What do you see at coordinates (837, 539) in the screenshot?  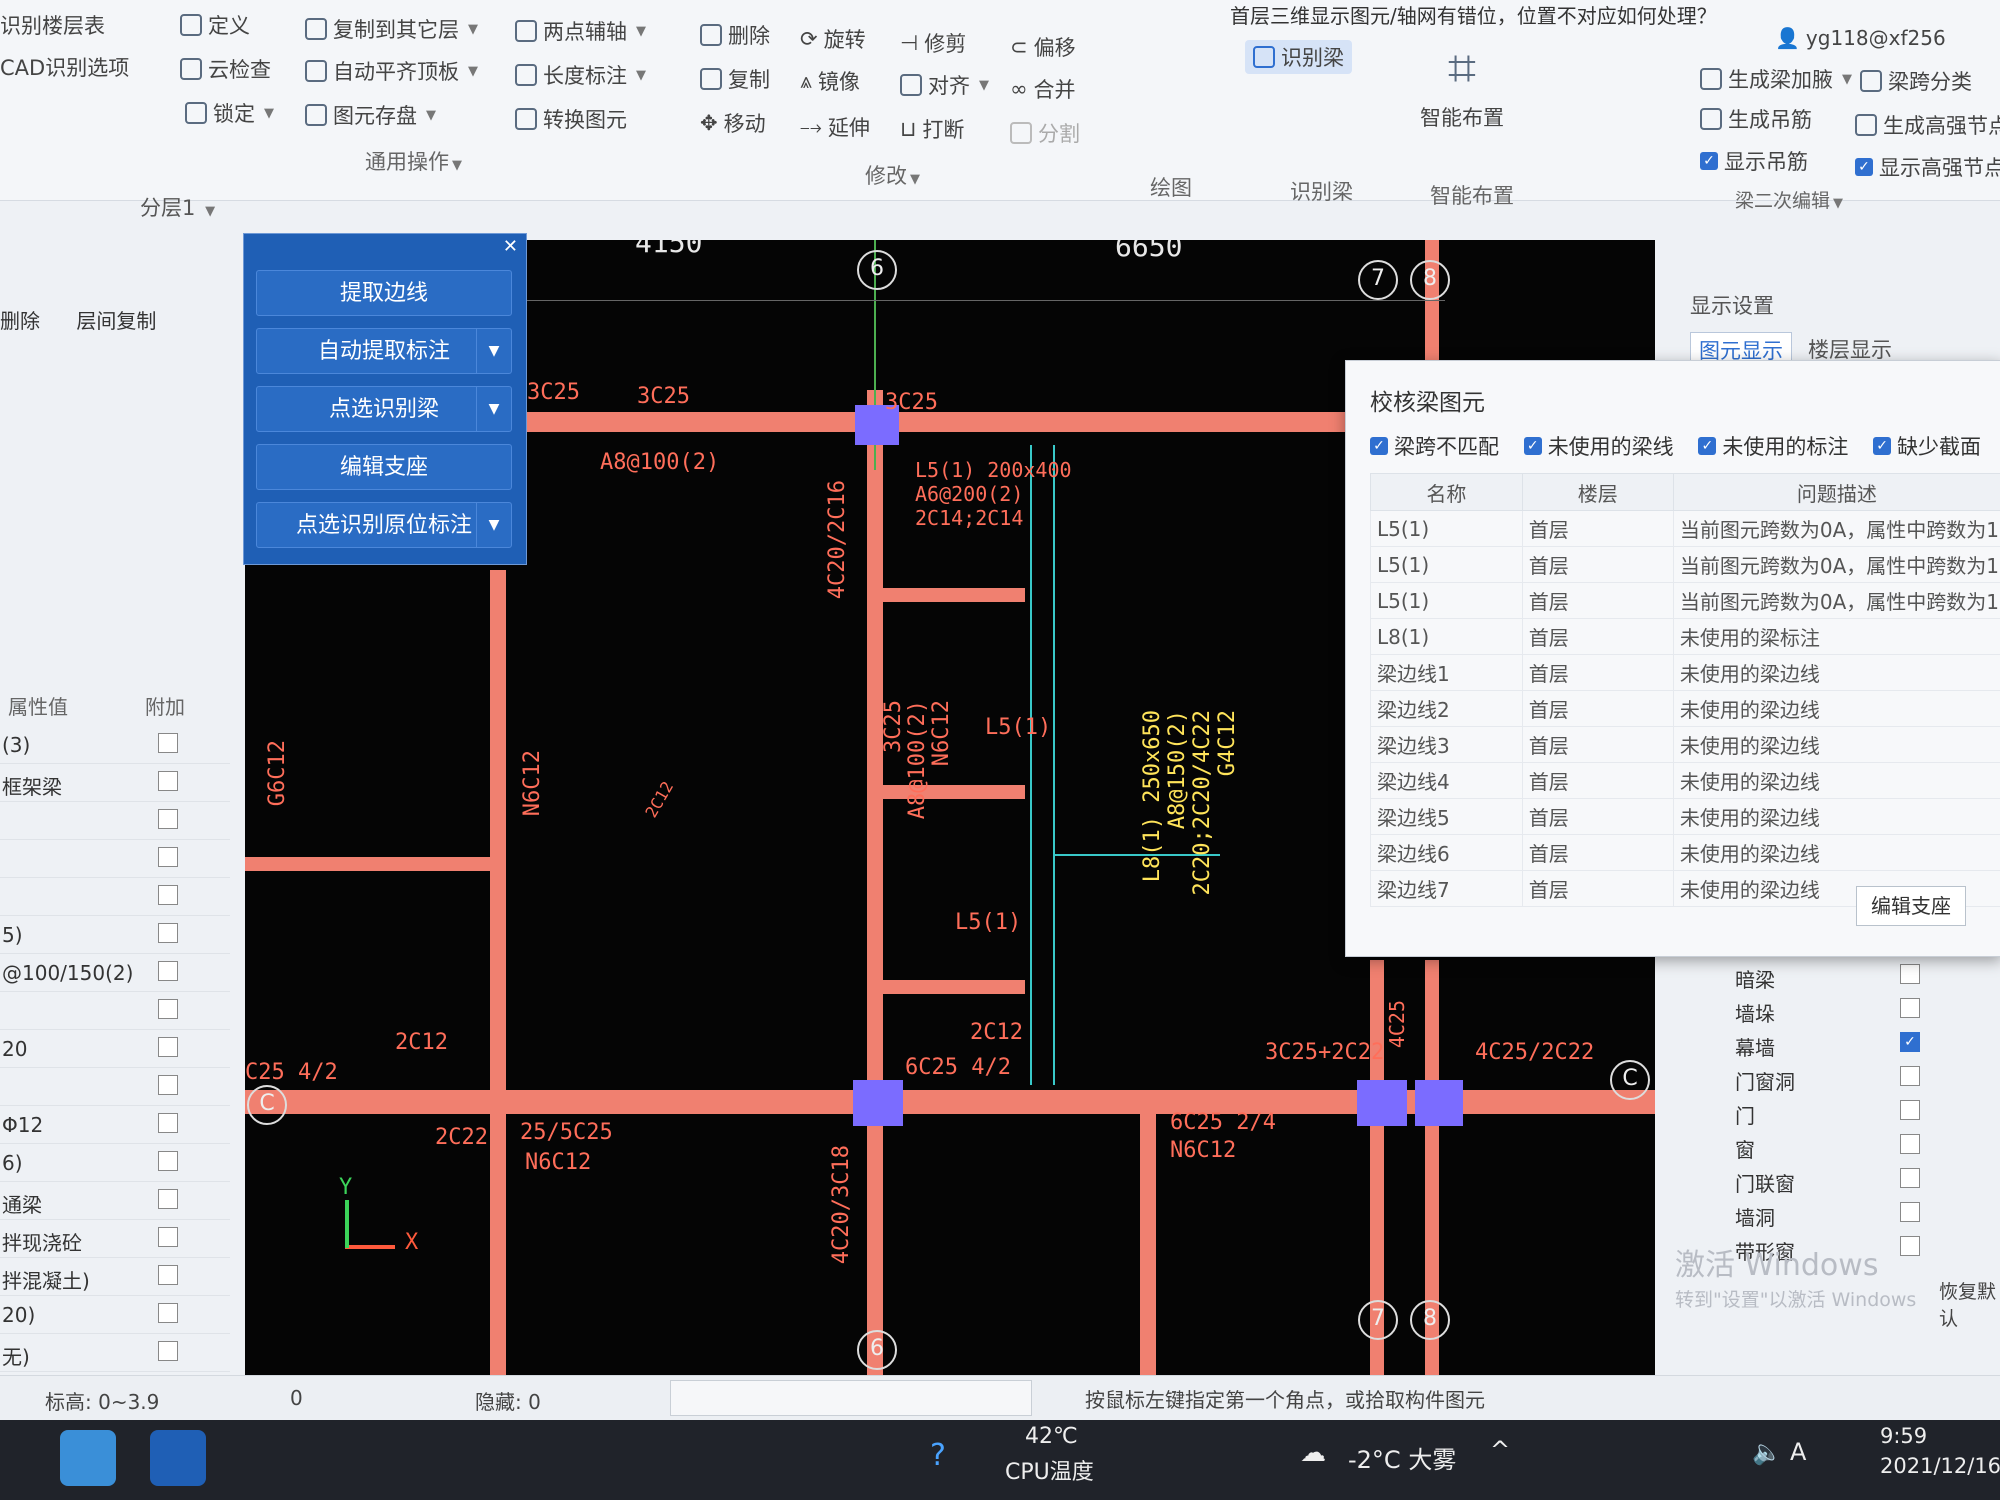 I see `beam-annotation: 4C20/2C16` at bounding box center [837, 539].